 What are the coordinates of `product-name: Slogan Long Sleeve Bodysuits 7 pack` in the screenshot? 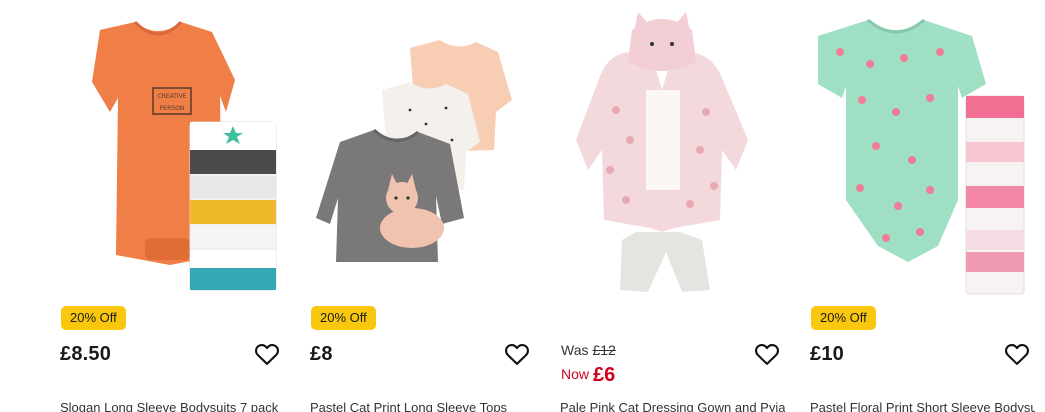 It's located at (172, 406).